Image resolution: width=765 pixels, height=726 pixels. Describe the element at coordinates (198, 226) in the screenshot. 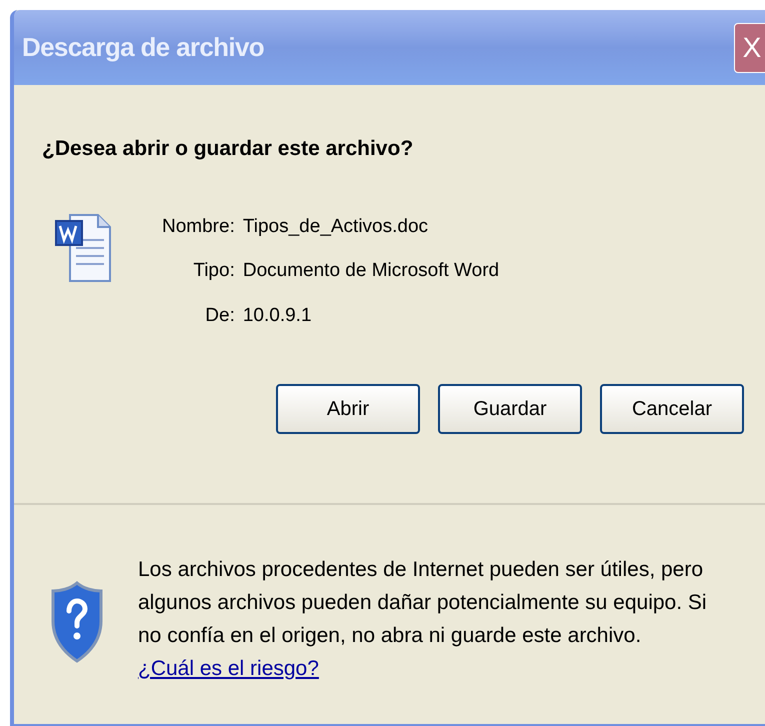

I see `field-label: Nombre:` at that location.